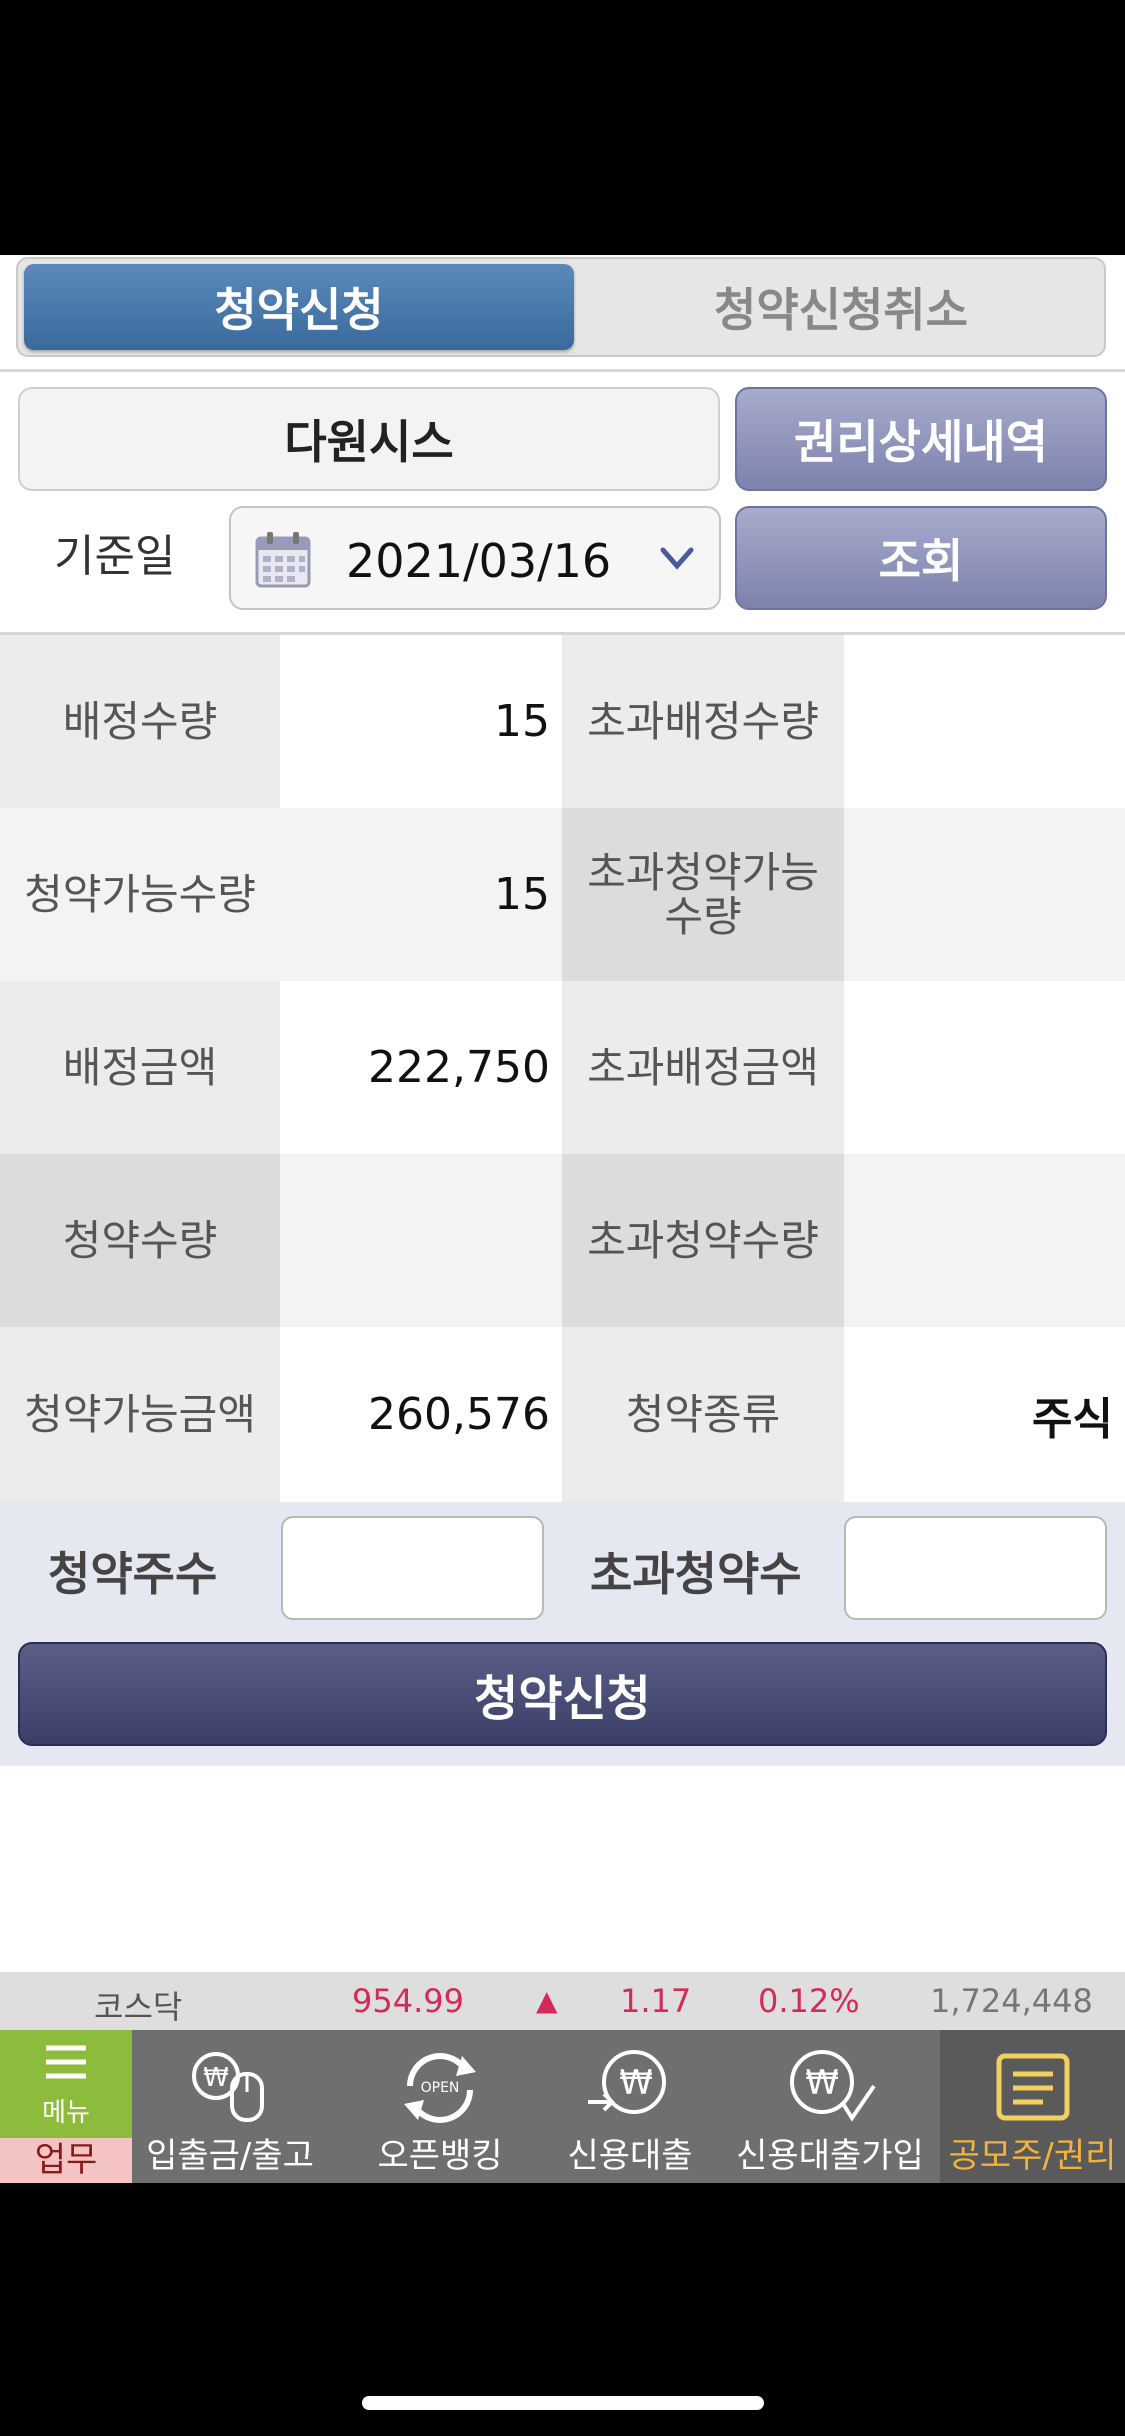  Describe the element at coordinates (421, 1414) in the screenshot. I see `value-available-amount: 260,576` at that location.